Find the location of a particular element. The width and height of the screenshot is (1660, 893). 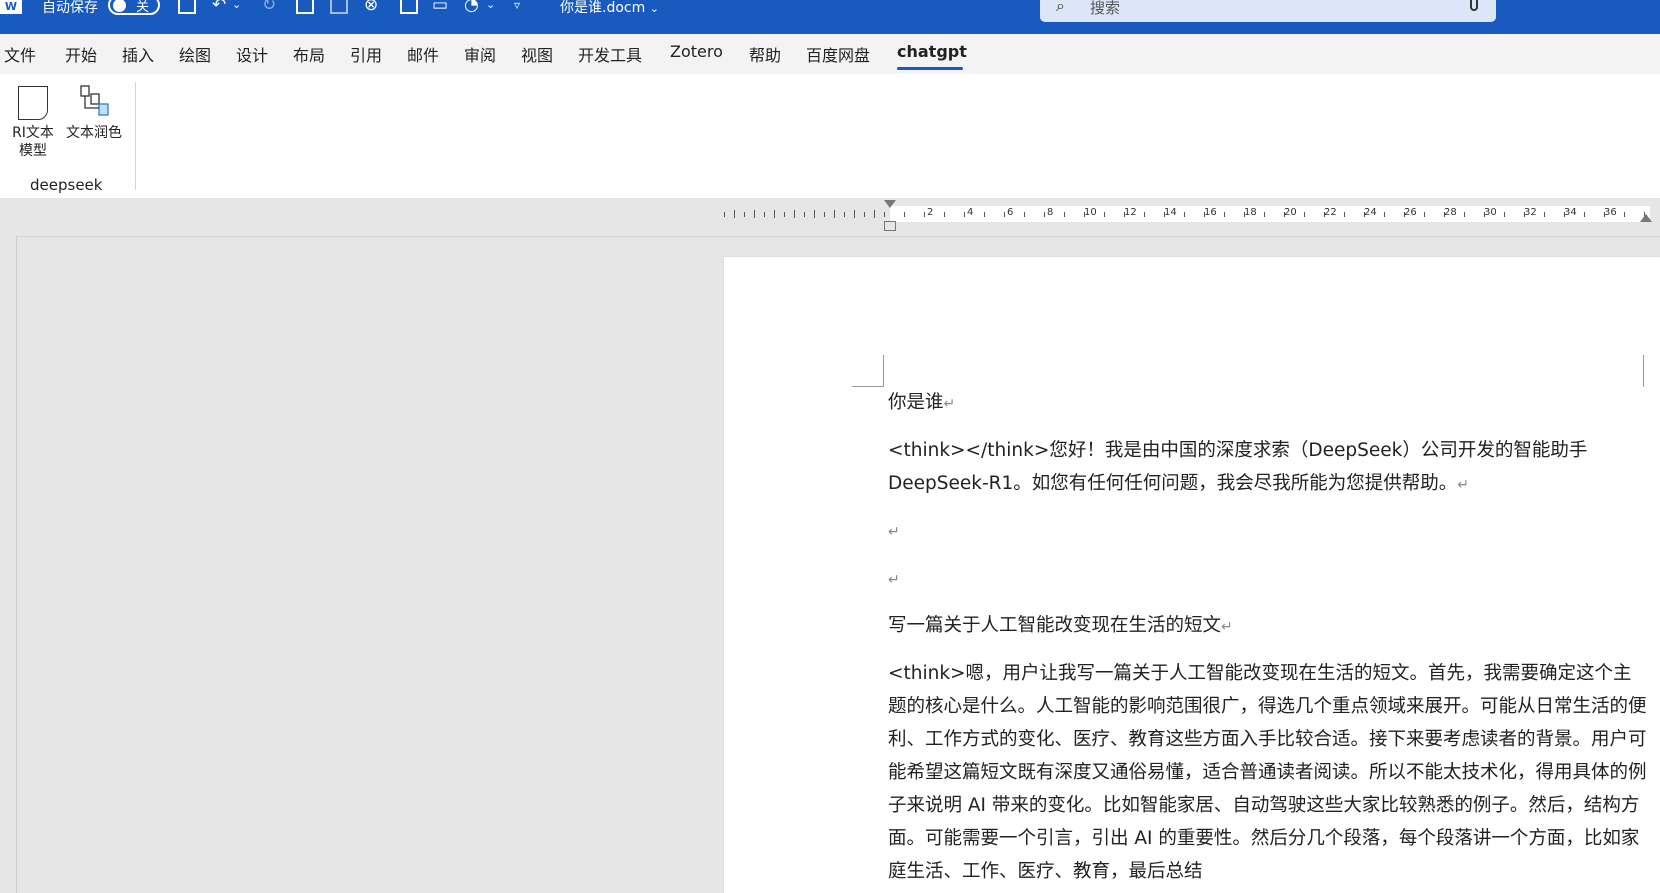

close-circle-icon: ⊗ is located at coordinates (371, 7).